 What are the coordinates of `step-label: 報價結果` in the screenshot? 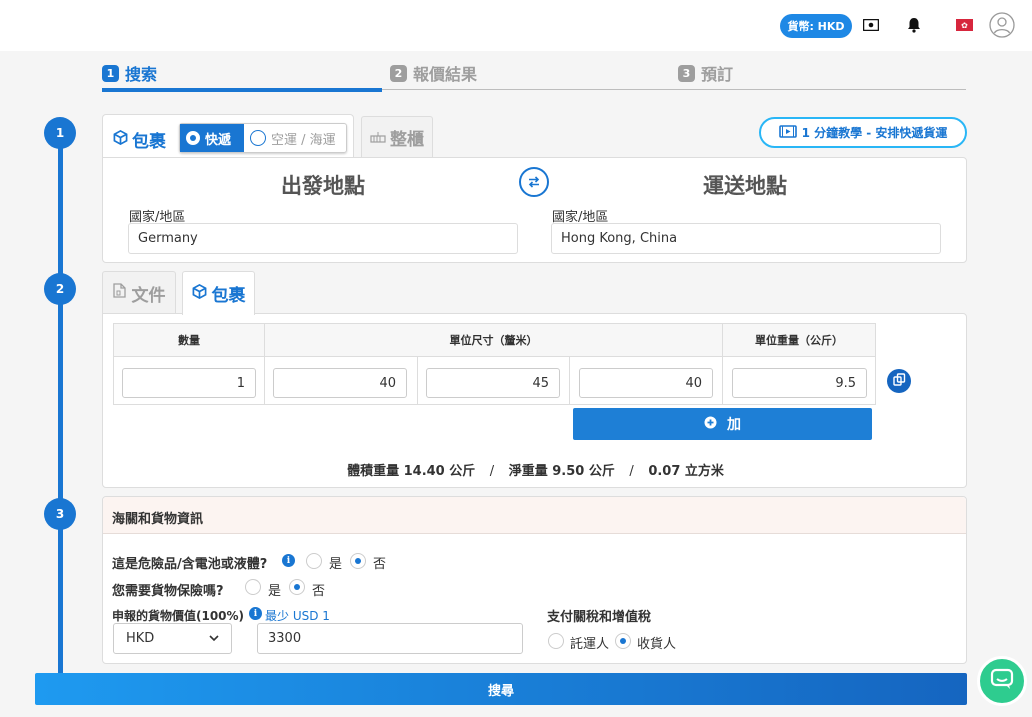 It's located at (445, 74).